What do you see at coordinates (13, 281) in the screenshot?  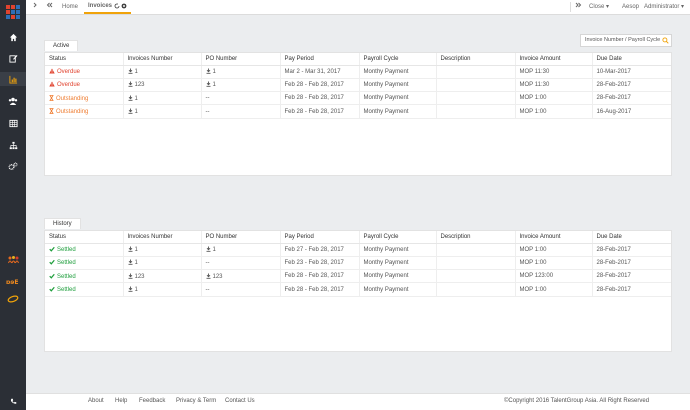 I see `partner-logo-text: ɒɘE` at bounding box center [13, 281].